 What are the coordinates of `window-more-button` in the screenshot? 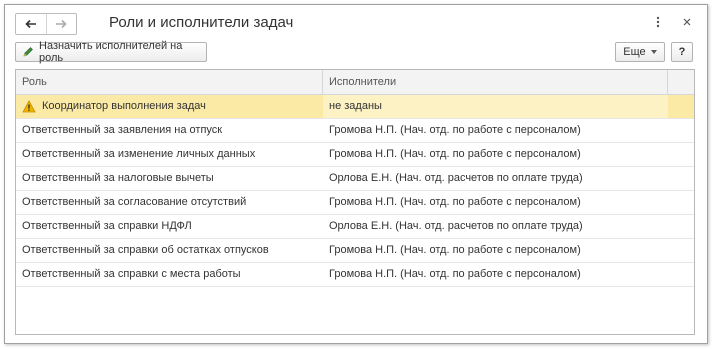 It's located at (658, 22).